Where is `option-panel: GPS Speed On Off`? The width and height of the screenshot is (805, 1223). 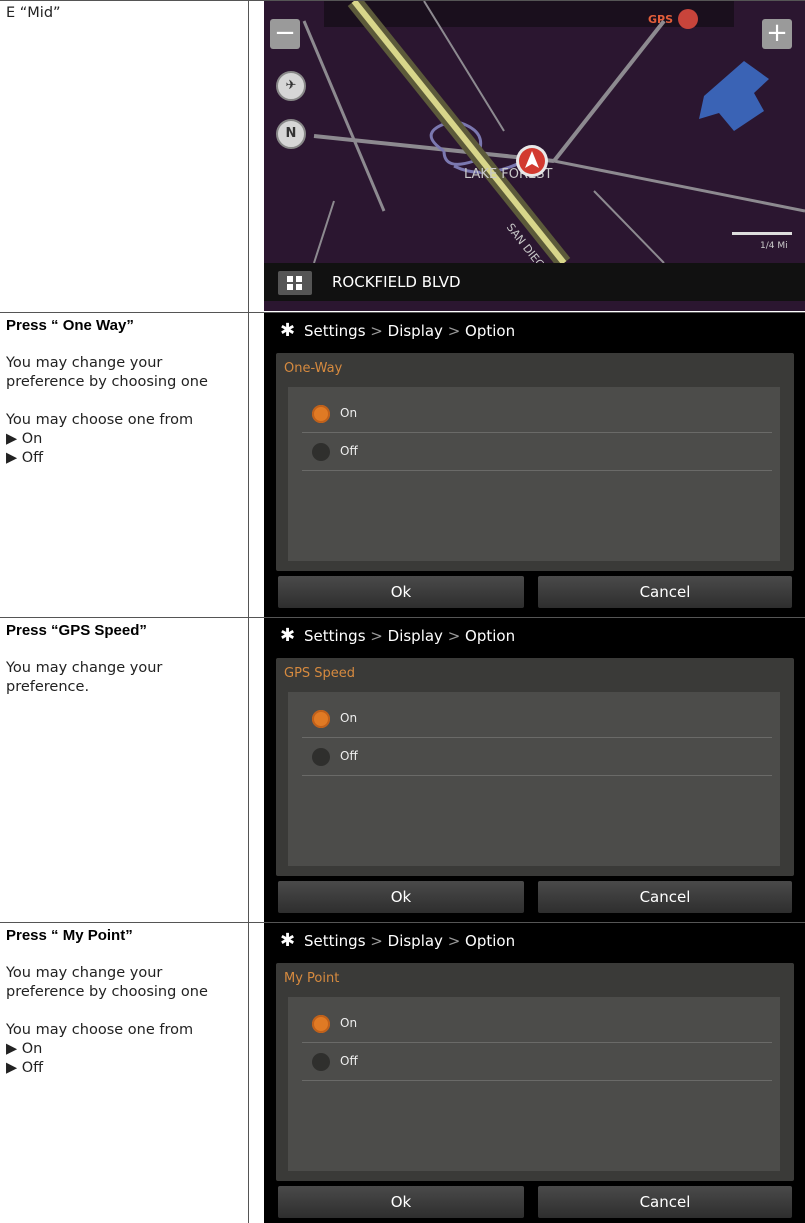 option-panel: GPS Speed On Off is located at coordinates (535, 767).